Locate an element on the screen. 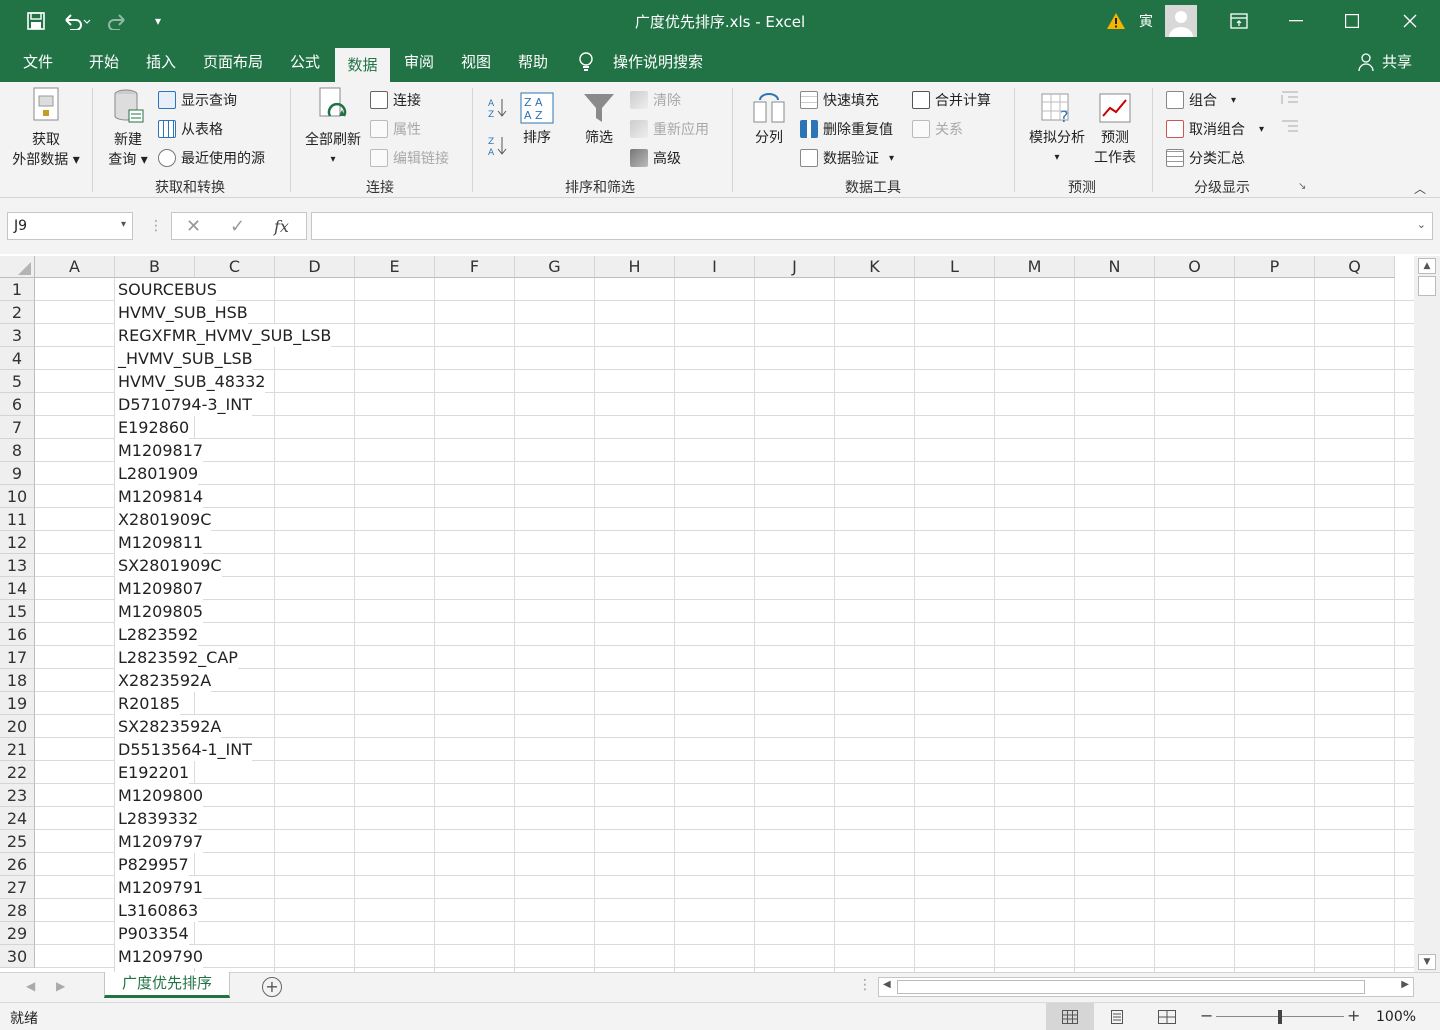  horizontal-scrollbar: ◀ ▶ is located at coordinates (1146, 987).